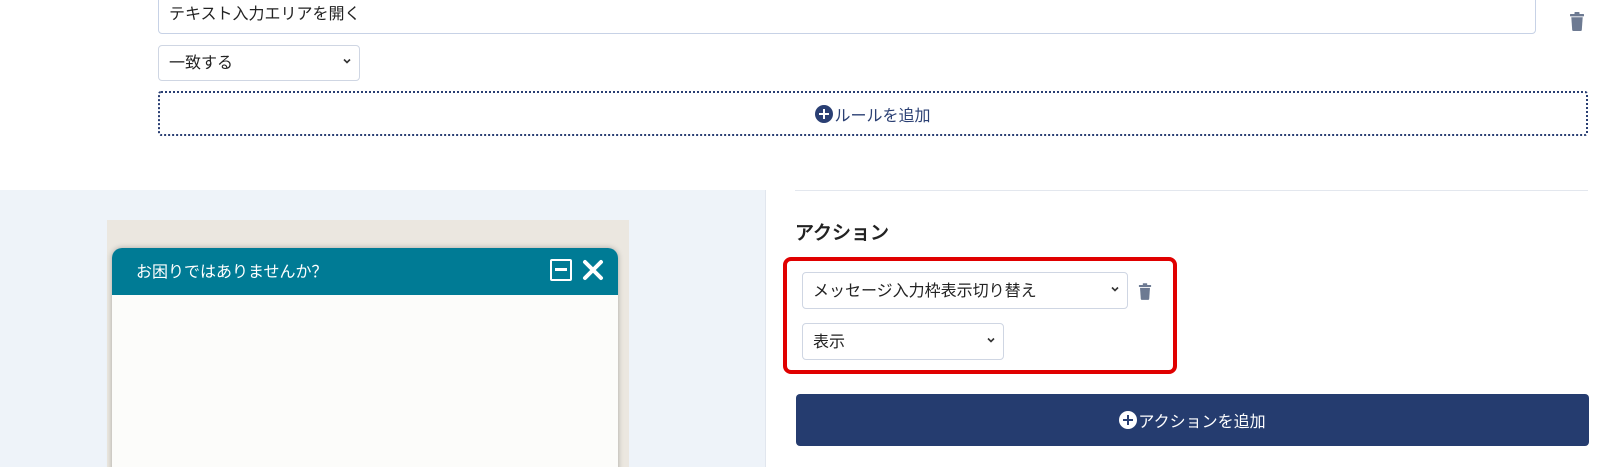  Describe the element at coordinates (842, 233) in the screenshot. I see `action-heading: アクション` at that location.